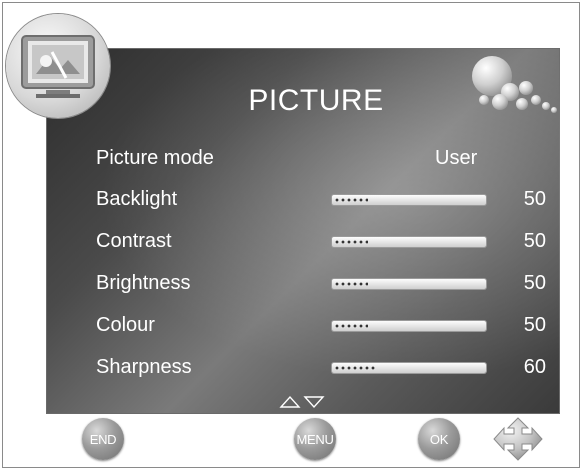  What do you see at coordinates (534, 367) in the screenshot?
I see `setting-value: 60` at bounding box center [534, 367].